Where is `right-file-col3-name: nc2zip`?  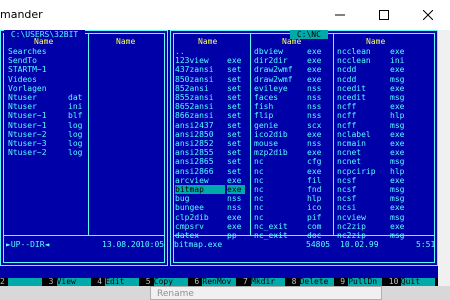 right-file-col3-name: nc2zip is located at coordinates (363, 235).